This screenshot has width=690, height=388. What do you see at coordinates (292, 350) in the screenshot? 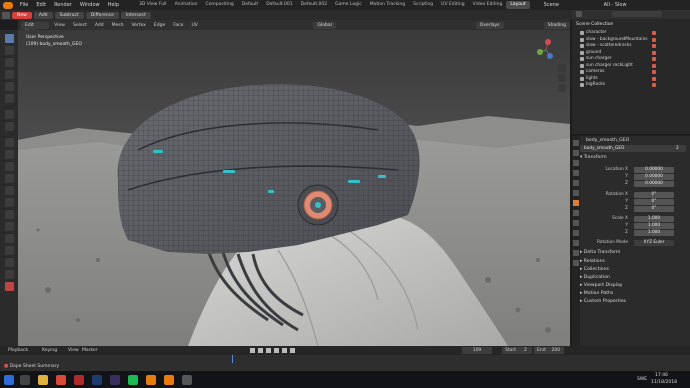
I see `jump-end-icon` at bounding box center [292, 350].